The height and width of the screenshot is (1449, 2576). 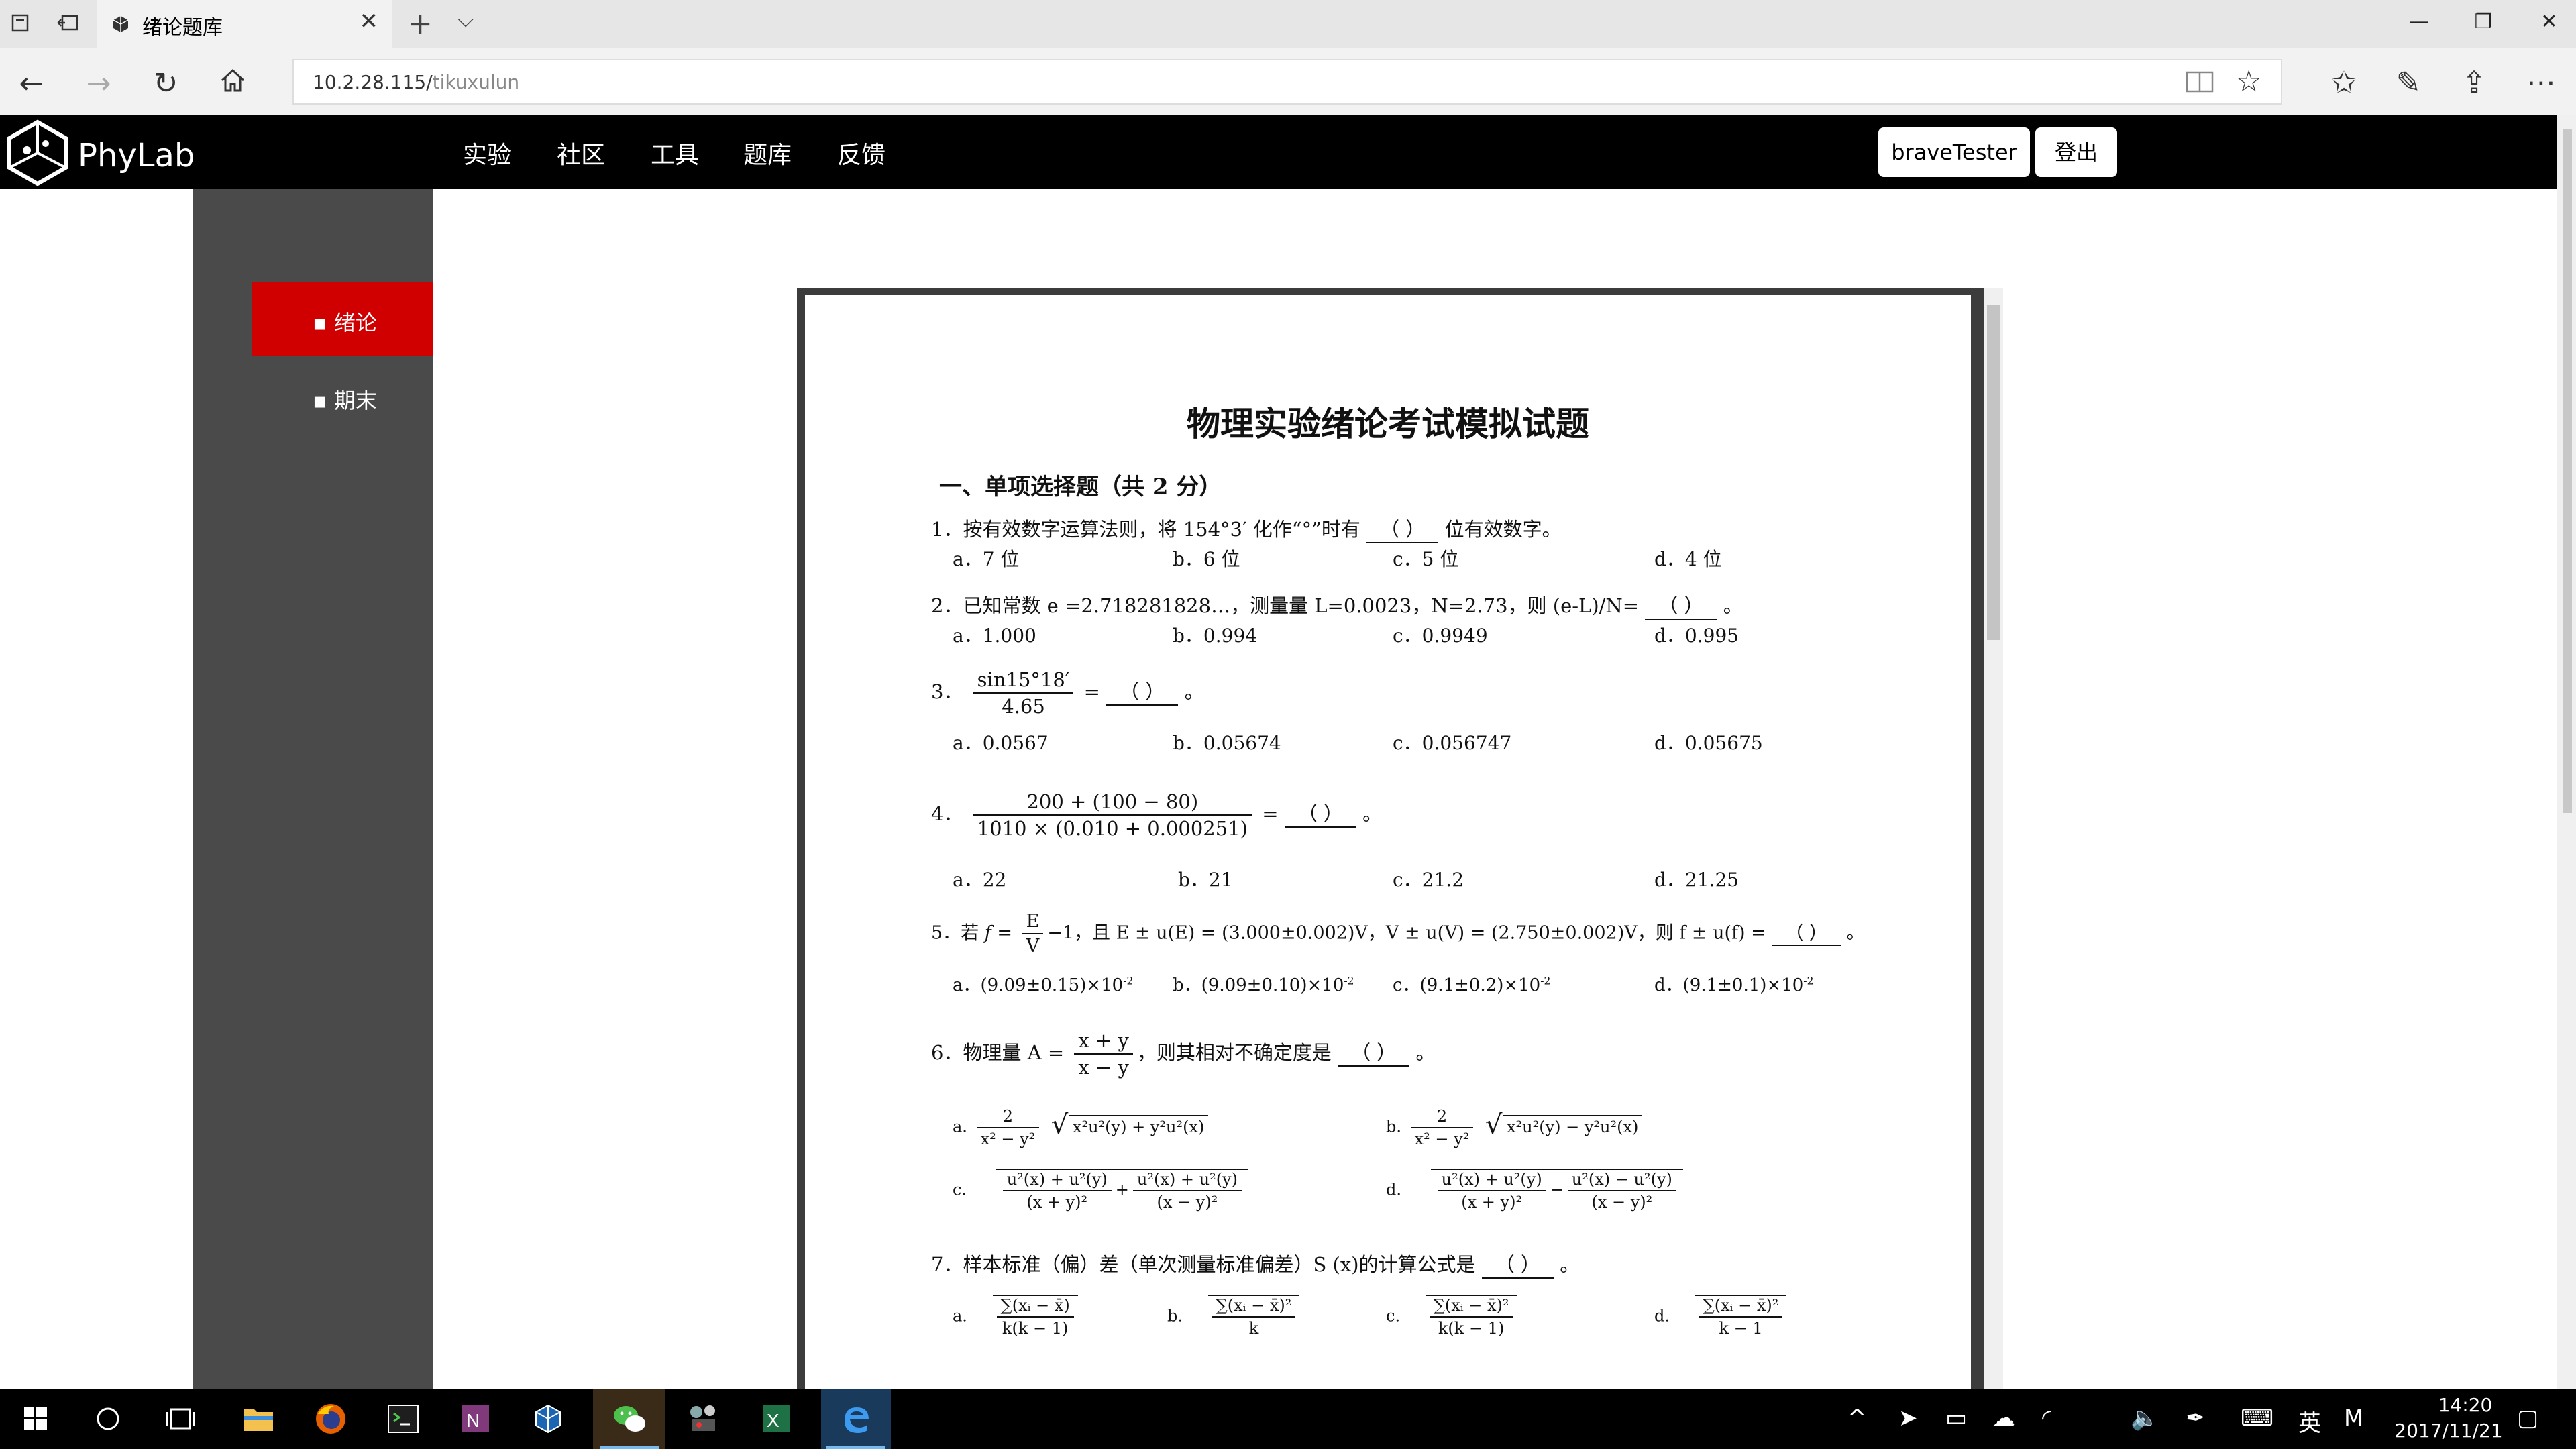 What do you see at coordinates (2549, 22) in the screenshot?
I see `window-close-icon: ✕` at bounding box center [2549, 22].